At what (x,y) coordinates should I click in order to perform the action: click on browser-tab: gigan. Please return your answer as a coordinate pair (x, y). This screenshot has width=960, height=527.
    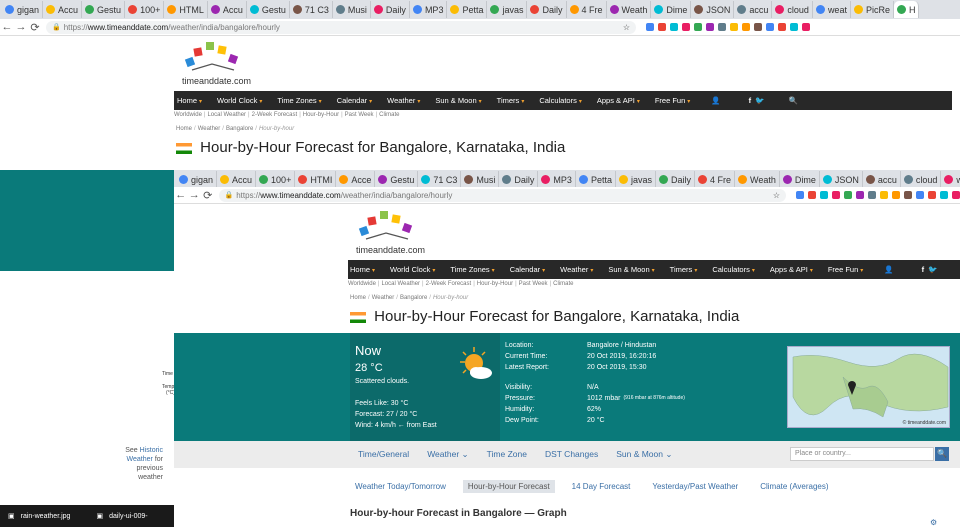
    Looking at the image, I should click on (197, 179).